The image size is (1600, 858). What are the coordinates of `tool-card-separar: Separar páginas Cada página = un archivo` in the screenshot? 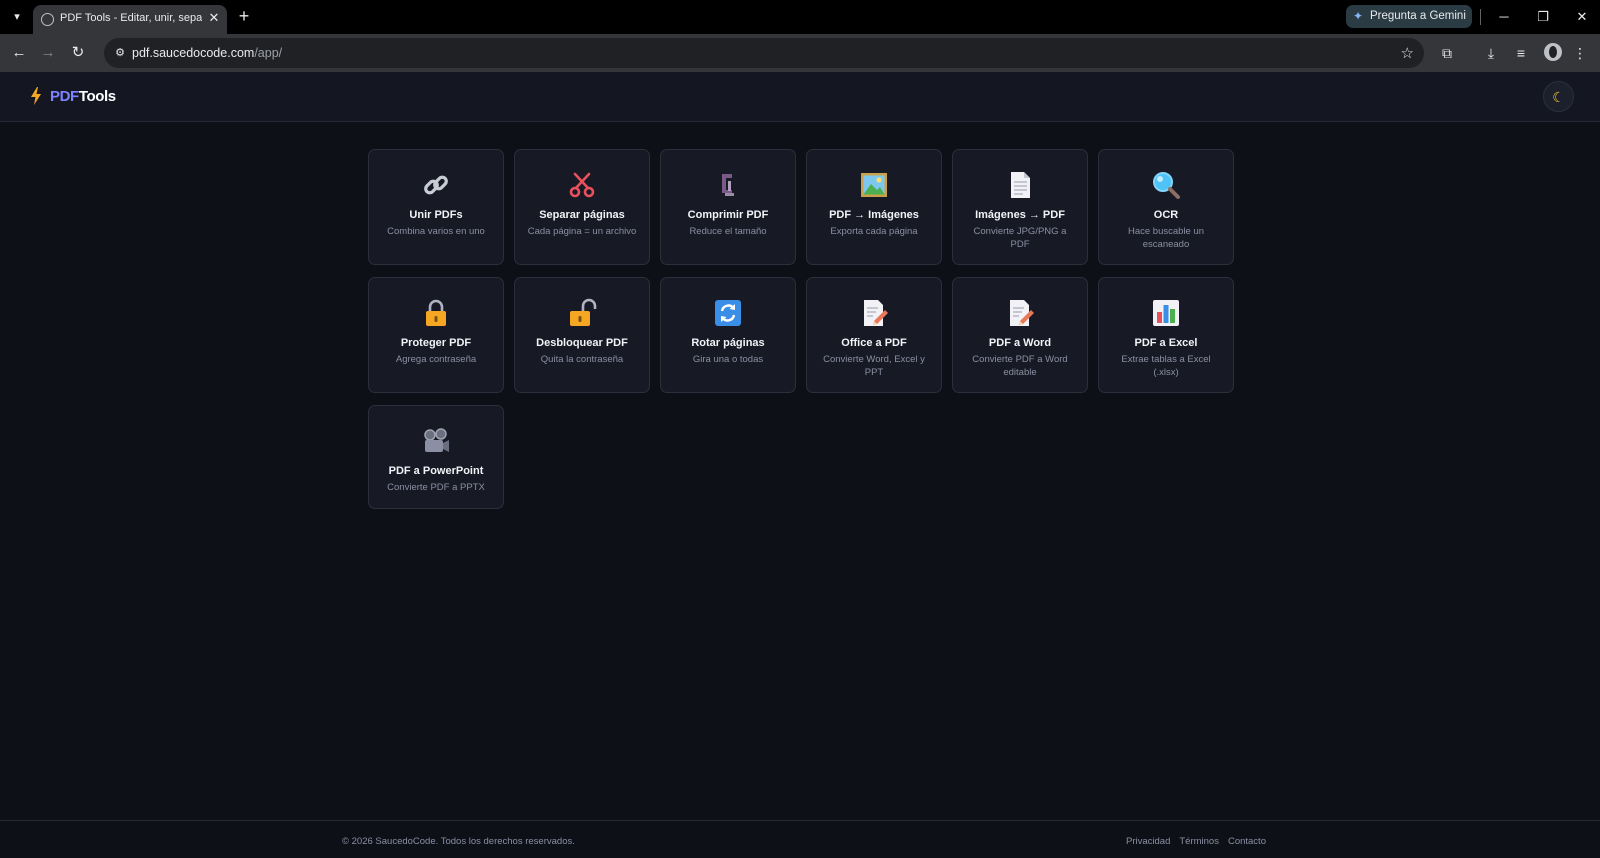 It's located at (582, 207).